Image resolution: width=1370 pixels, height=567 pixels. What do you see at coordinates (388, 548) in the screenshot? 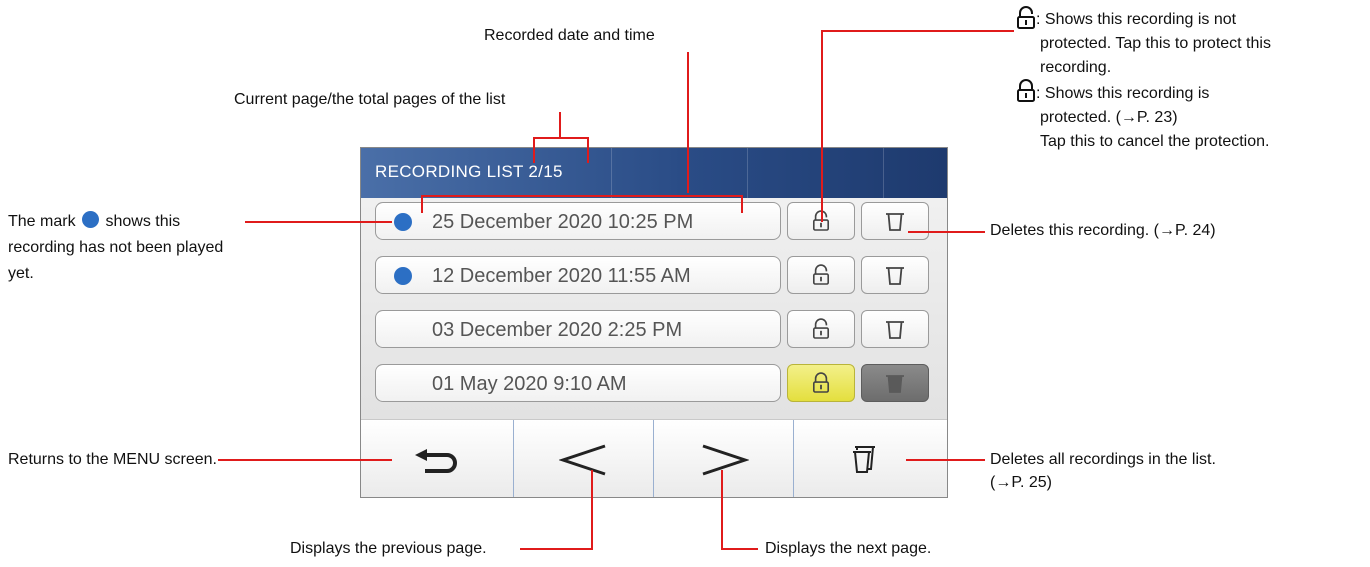
I see `callout-prev-page: Displays the previous page.` at bounding box center [388, 548].